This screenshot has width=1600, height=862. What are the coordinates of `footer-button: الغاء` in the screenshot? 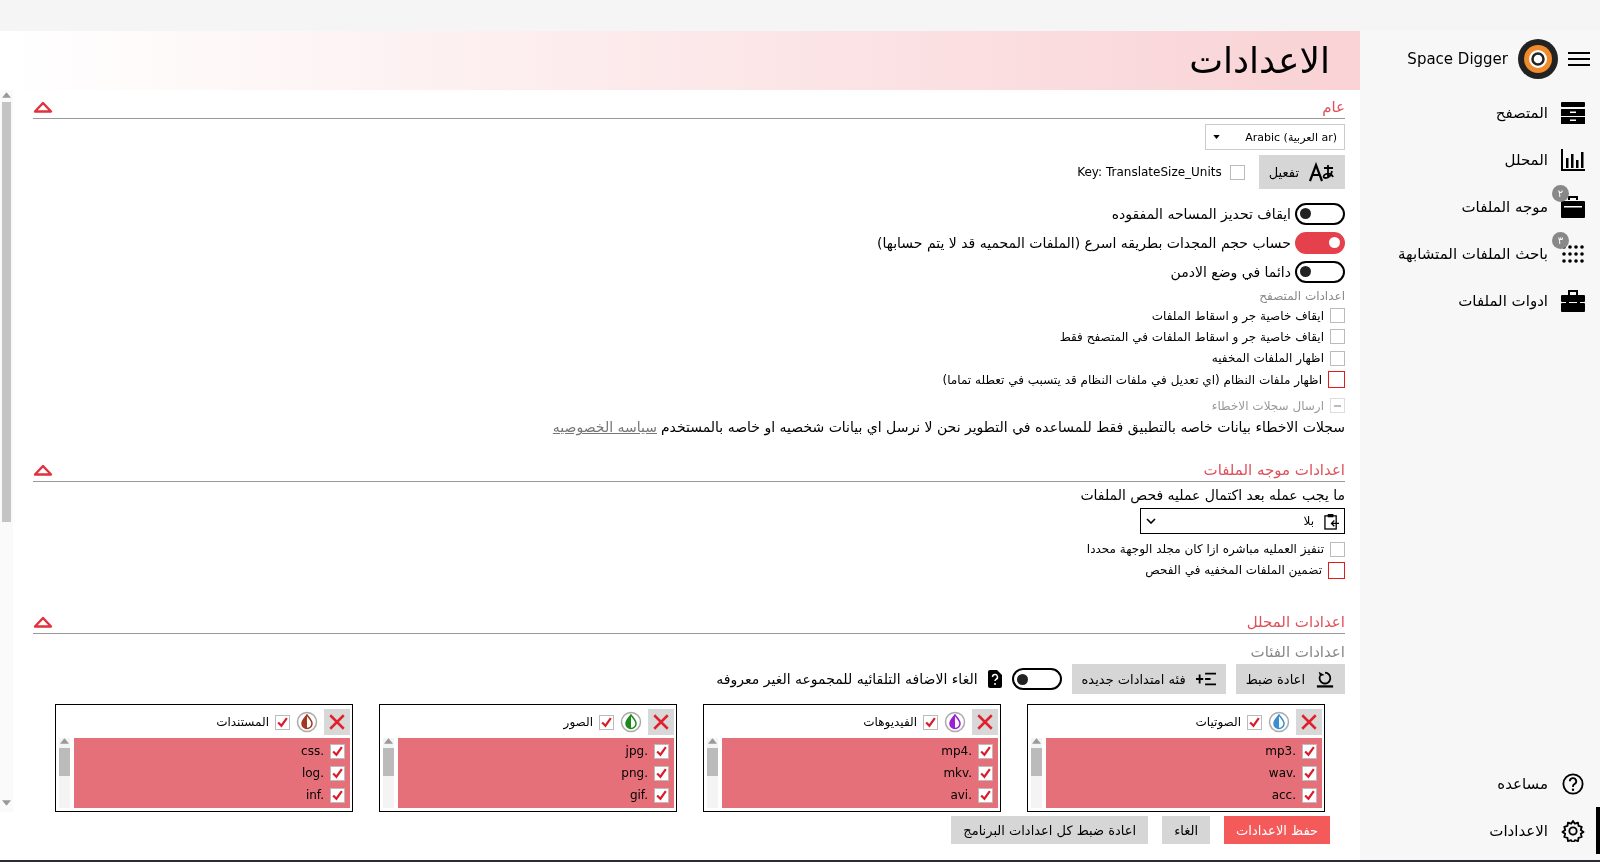 It's located at (1186, 830).